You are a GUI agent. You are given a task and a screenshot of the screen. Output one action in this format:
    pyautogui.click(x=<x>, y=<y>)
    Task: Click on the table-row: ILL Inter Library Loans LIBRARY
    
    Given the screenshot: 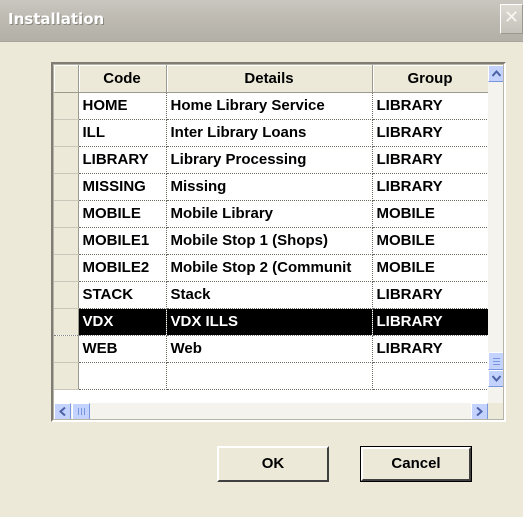 What is the action you would take?
    pyautogui.click(x=271, y=133)
    